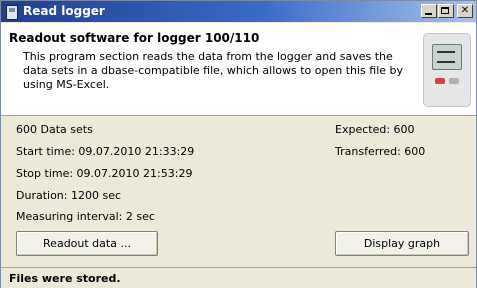 Image resolution: width=477 pixels, height=288 pixels. What do you see at coordinates (429, 11) in the screenshot?
I see `minimize-button` at bounding box center [429, 11].